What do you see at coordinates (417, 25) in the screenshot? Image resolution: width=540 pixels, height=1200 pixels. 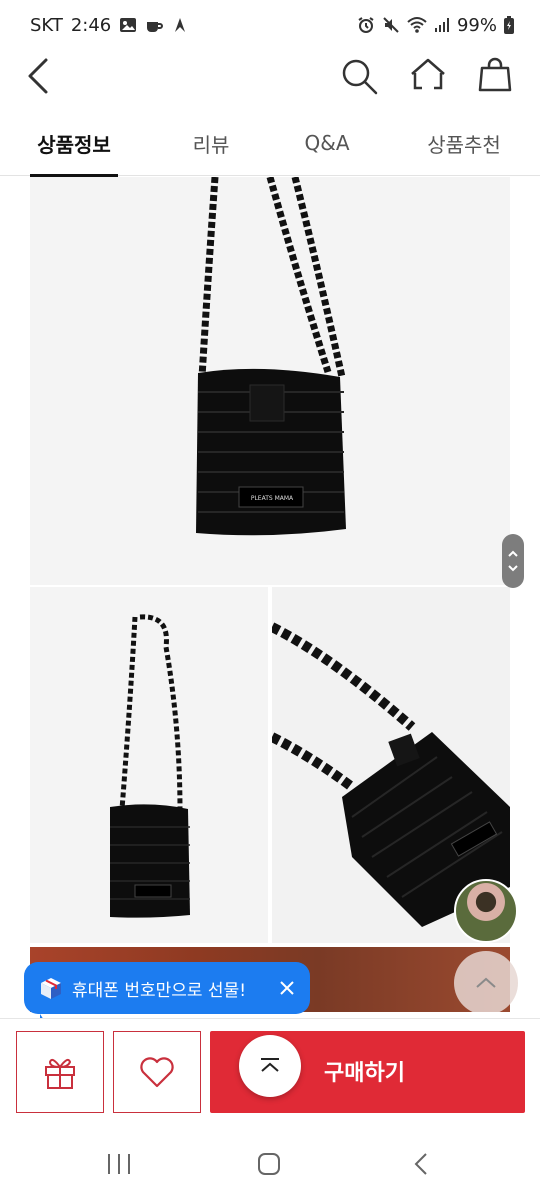 I see `wifi-icon` at bounding box center [417, 25].